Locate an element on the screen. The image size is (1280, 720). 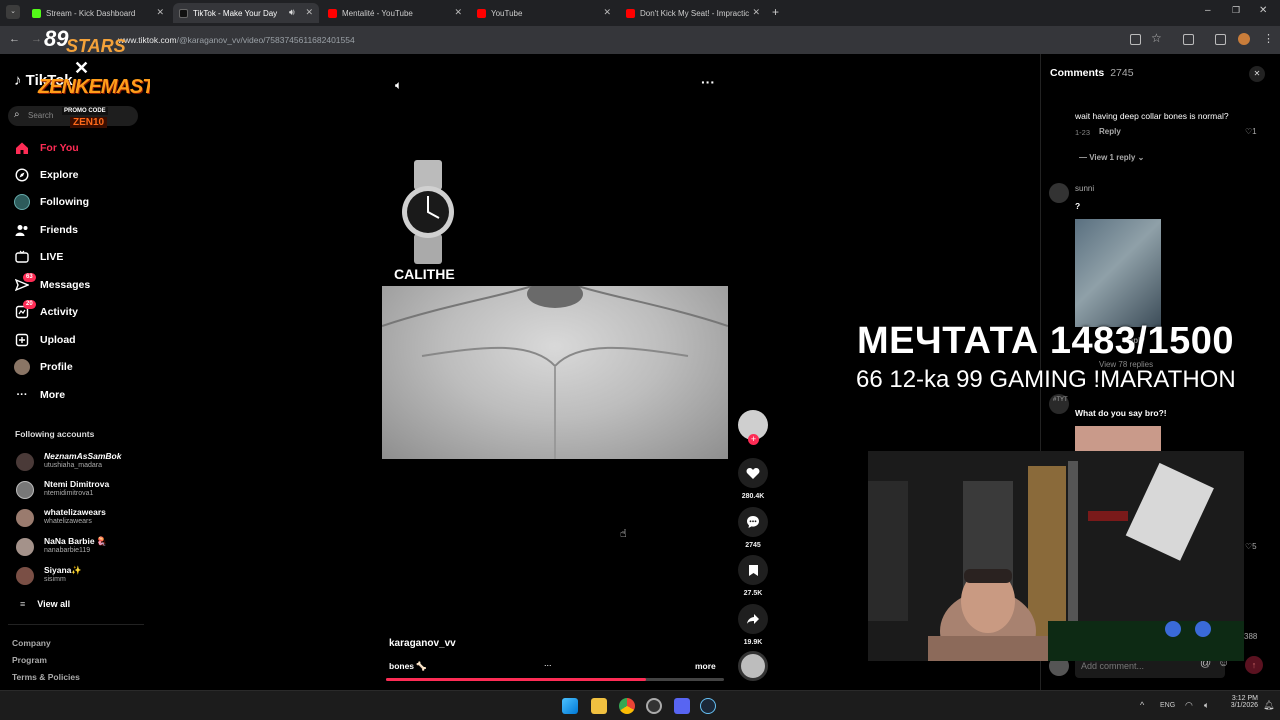
video-frame-image is located at coordinates (555, 372).